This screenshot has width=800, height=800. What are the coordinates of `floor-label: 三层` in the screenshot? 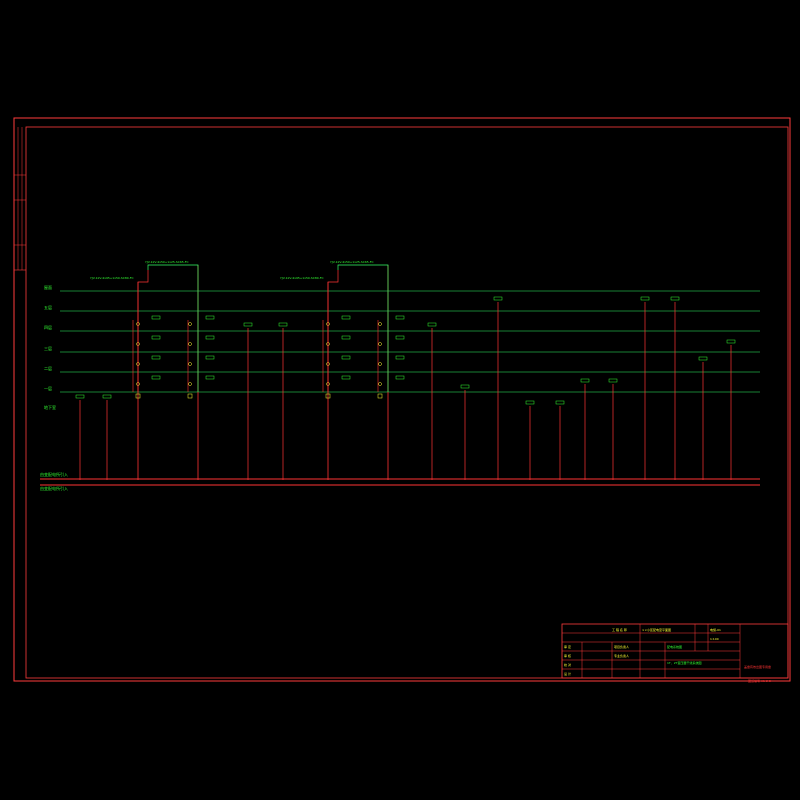 It's located at (48, 348).